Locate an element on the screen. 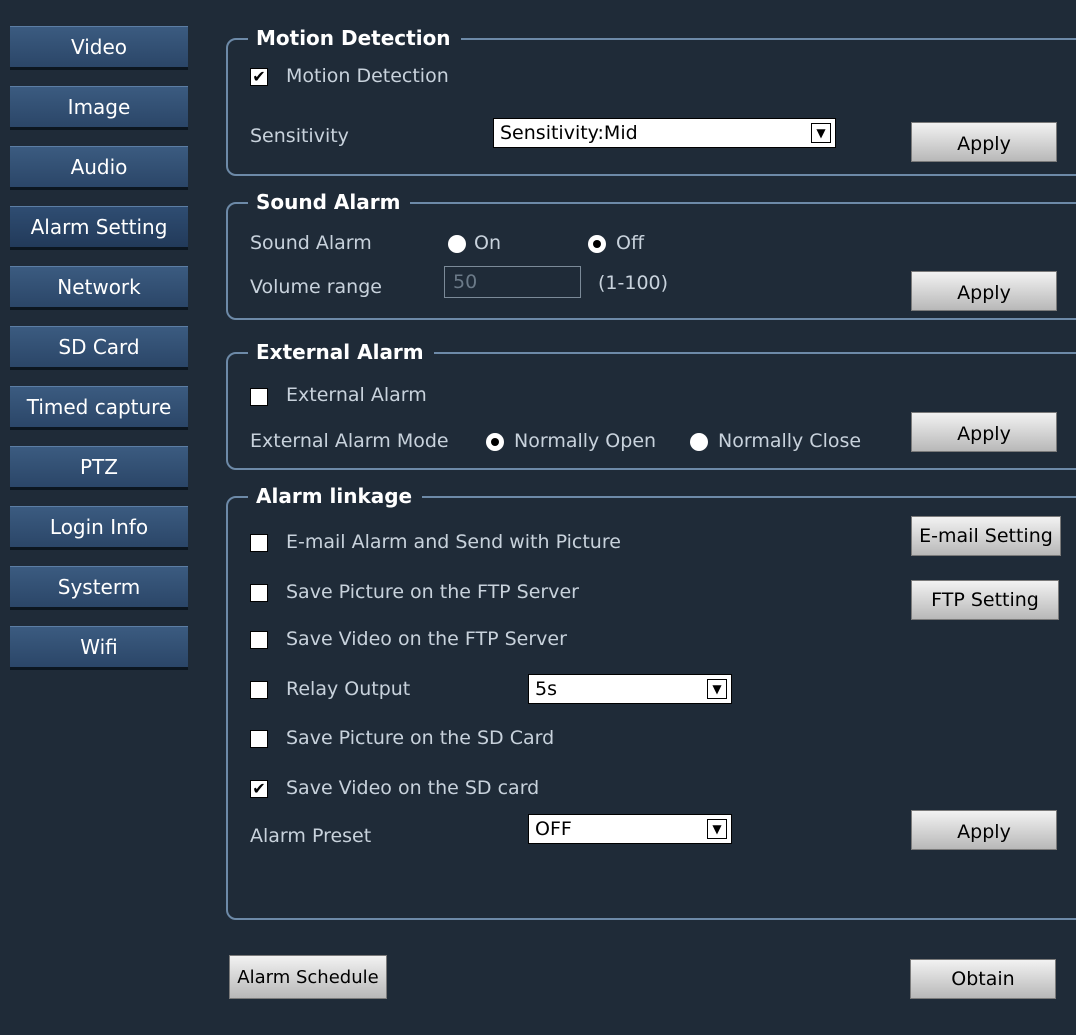 Image resolution: width=1076 pixels, height=1035 pixels. sensitivity-select: Sensitivity:Mid ▼ is located at coordinates (664, 133).